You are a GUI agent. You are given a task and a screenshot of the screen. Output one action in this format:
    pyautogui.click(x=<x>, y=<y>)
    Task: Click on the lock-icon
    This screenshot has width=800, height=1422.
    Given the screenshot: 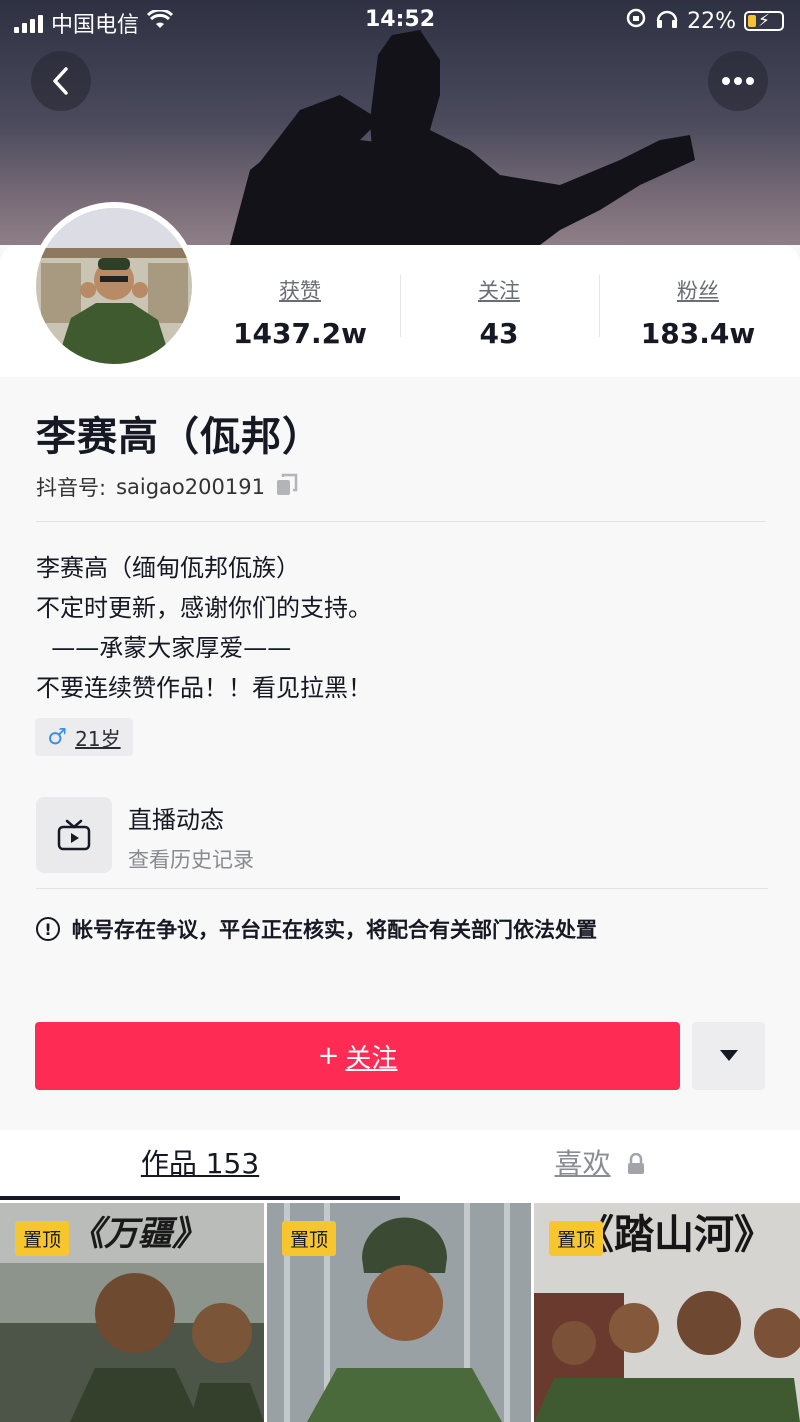 What is the action you would take?
    pyautogui.click(x=636, y=1163)
    